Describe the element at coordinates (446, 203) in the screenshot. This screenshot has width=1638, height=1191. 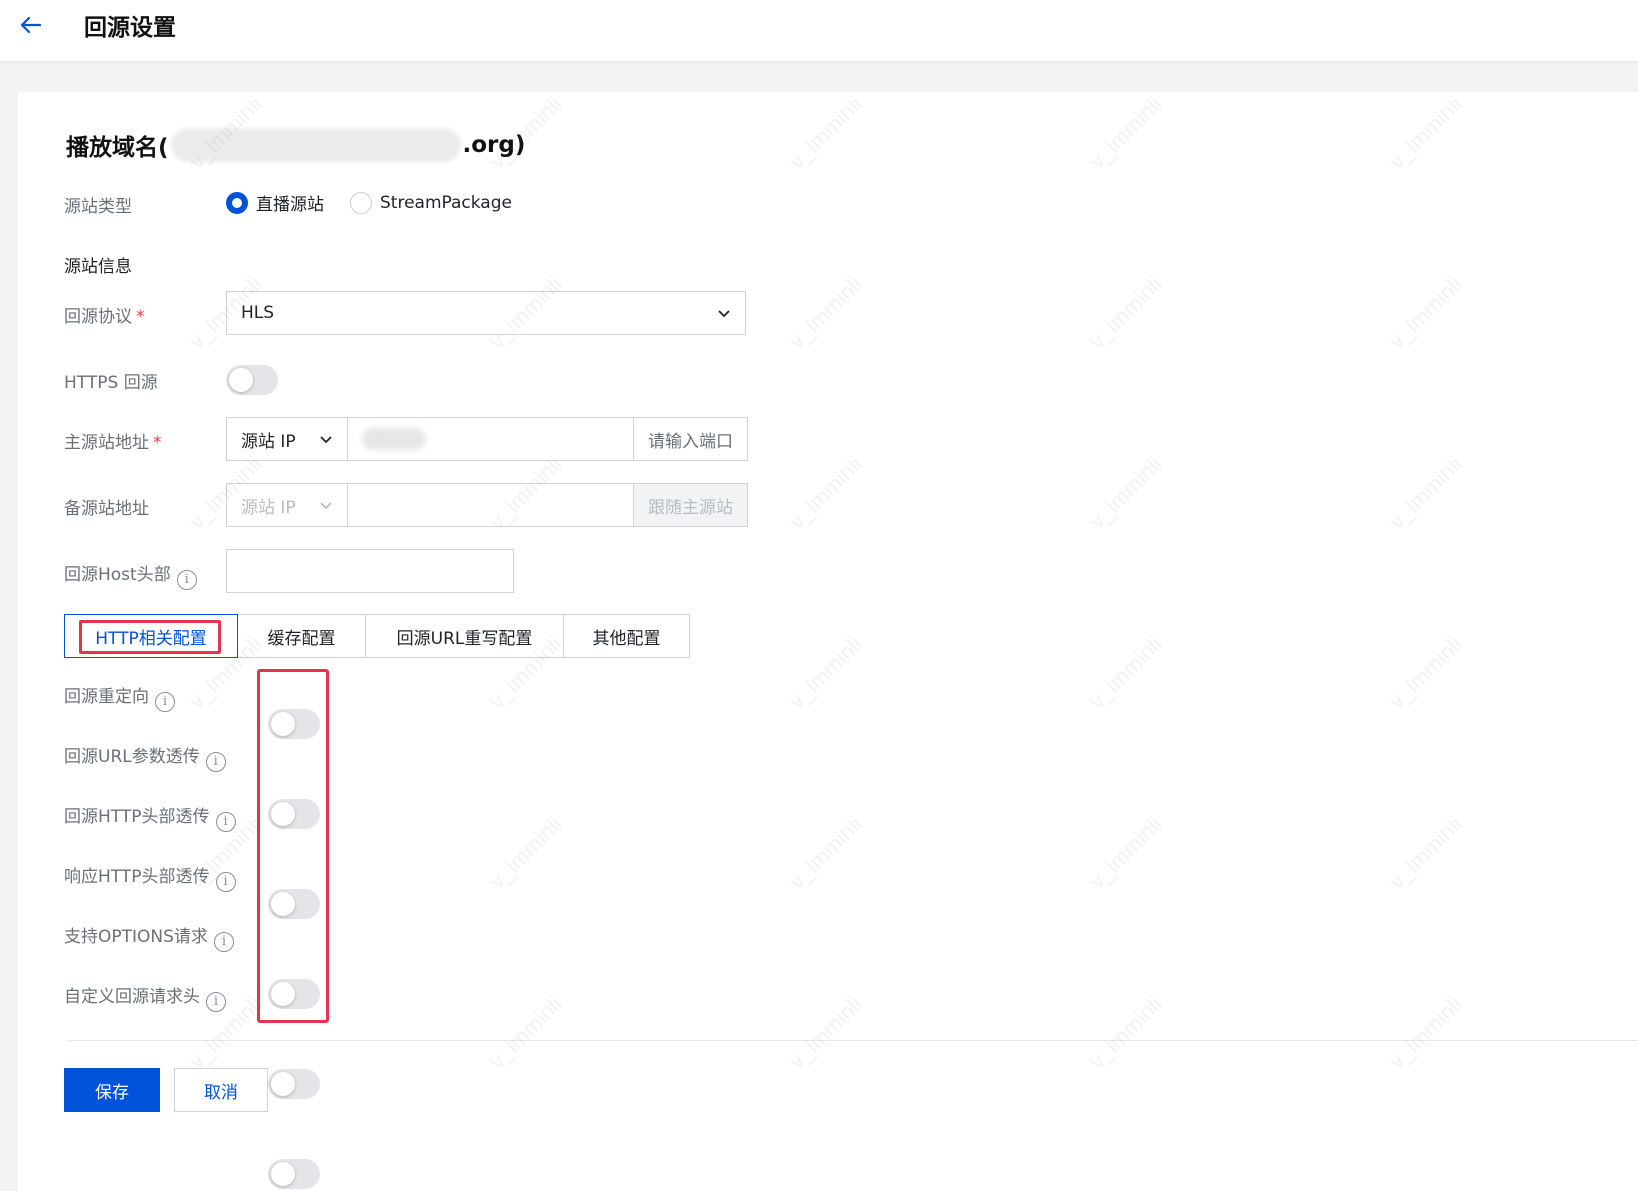
I see `radio-streampackage-label: StreamPackage` at that location.